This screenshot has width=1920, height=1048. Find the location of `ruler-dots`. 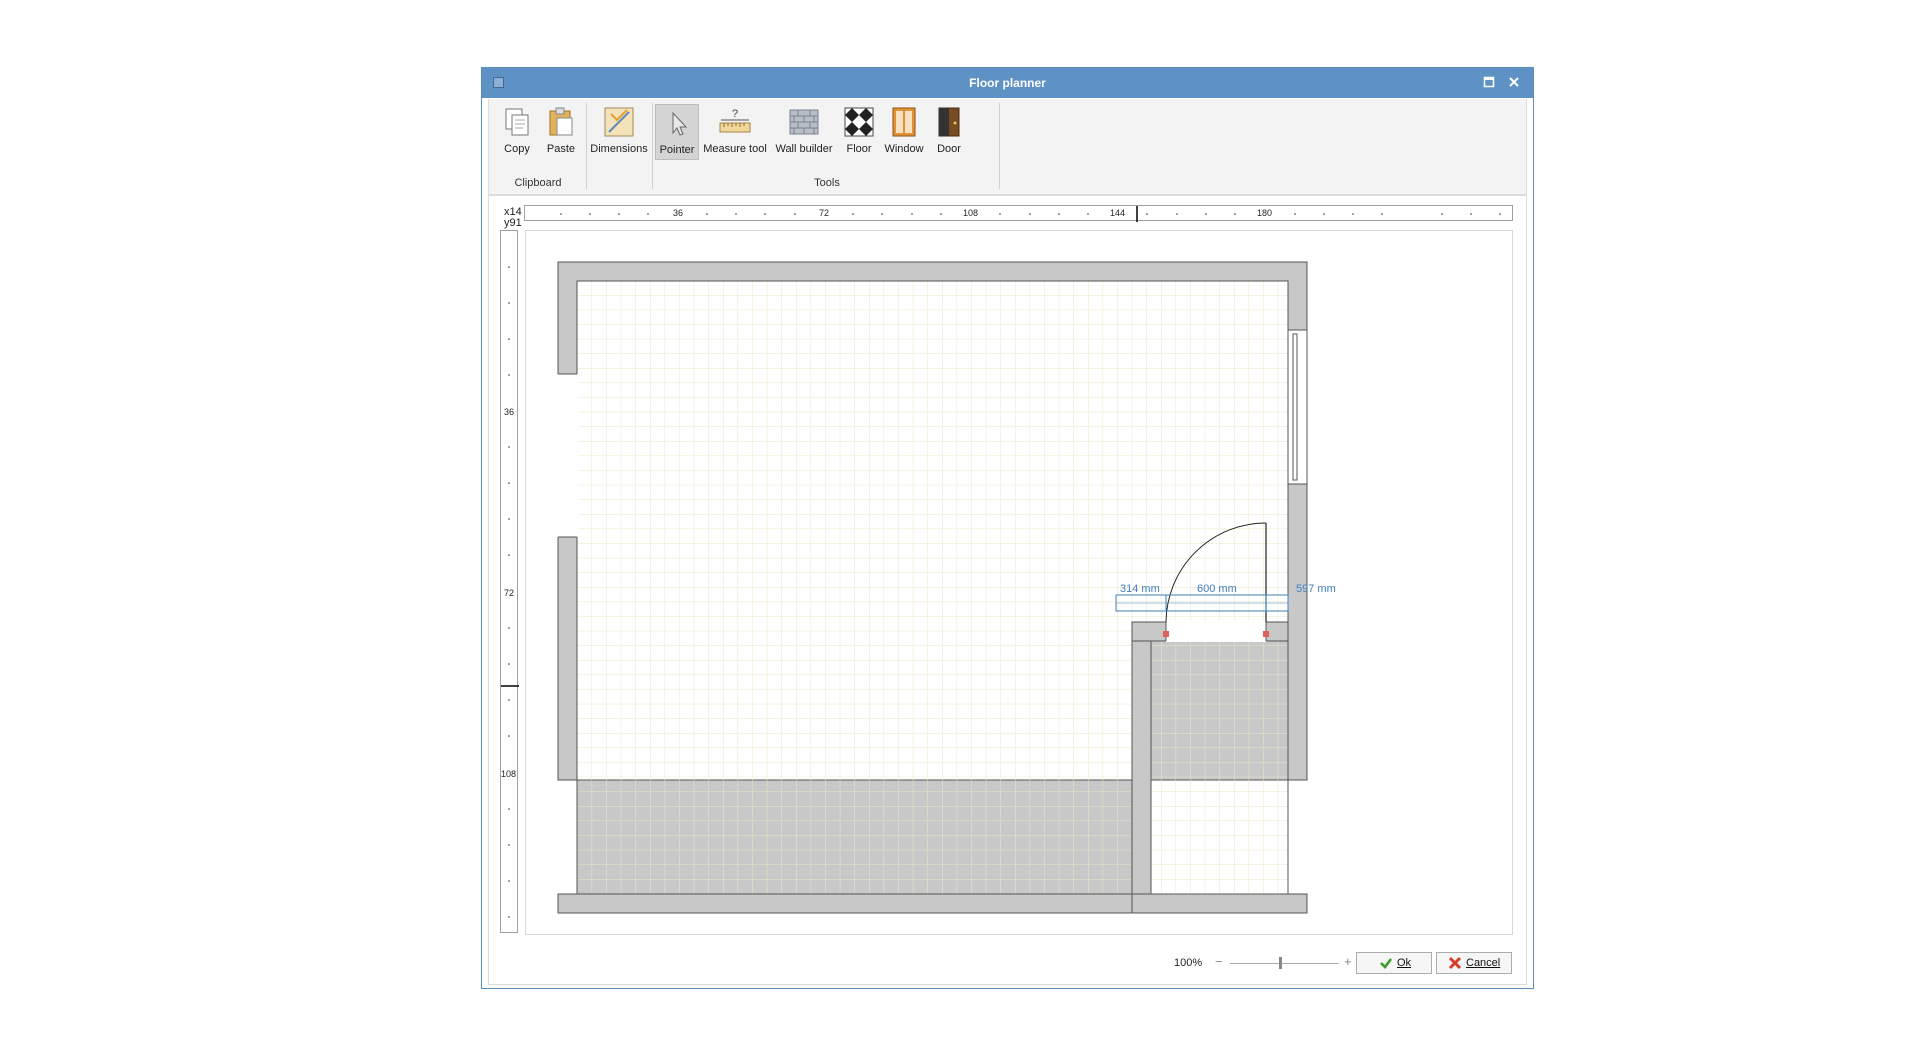

ruler-dots is located at coordinates (510, 592).